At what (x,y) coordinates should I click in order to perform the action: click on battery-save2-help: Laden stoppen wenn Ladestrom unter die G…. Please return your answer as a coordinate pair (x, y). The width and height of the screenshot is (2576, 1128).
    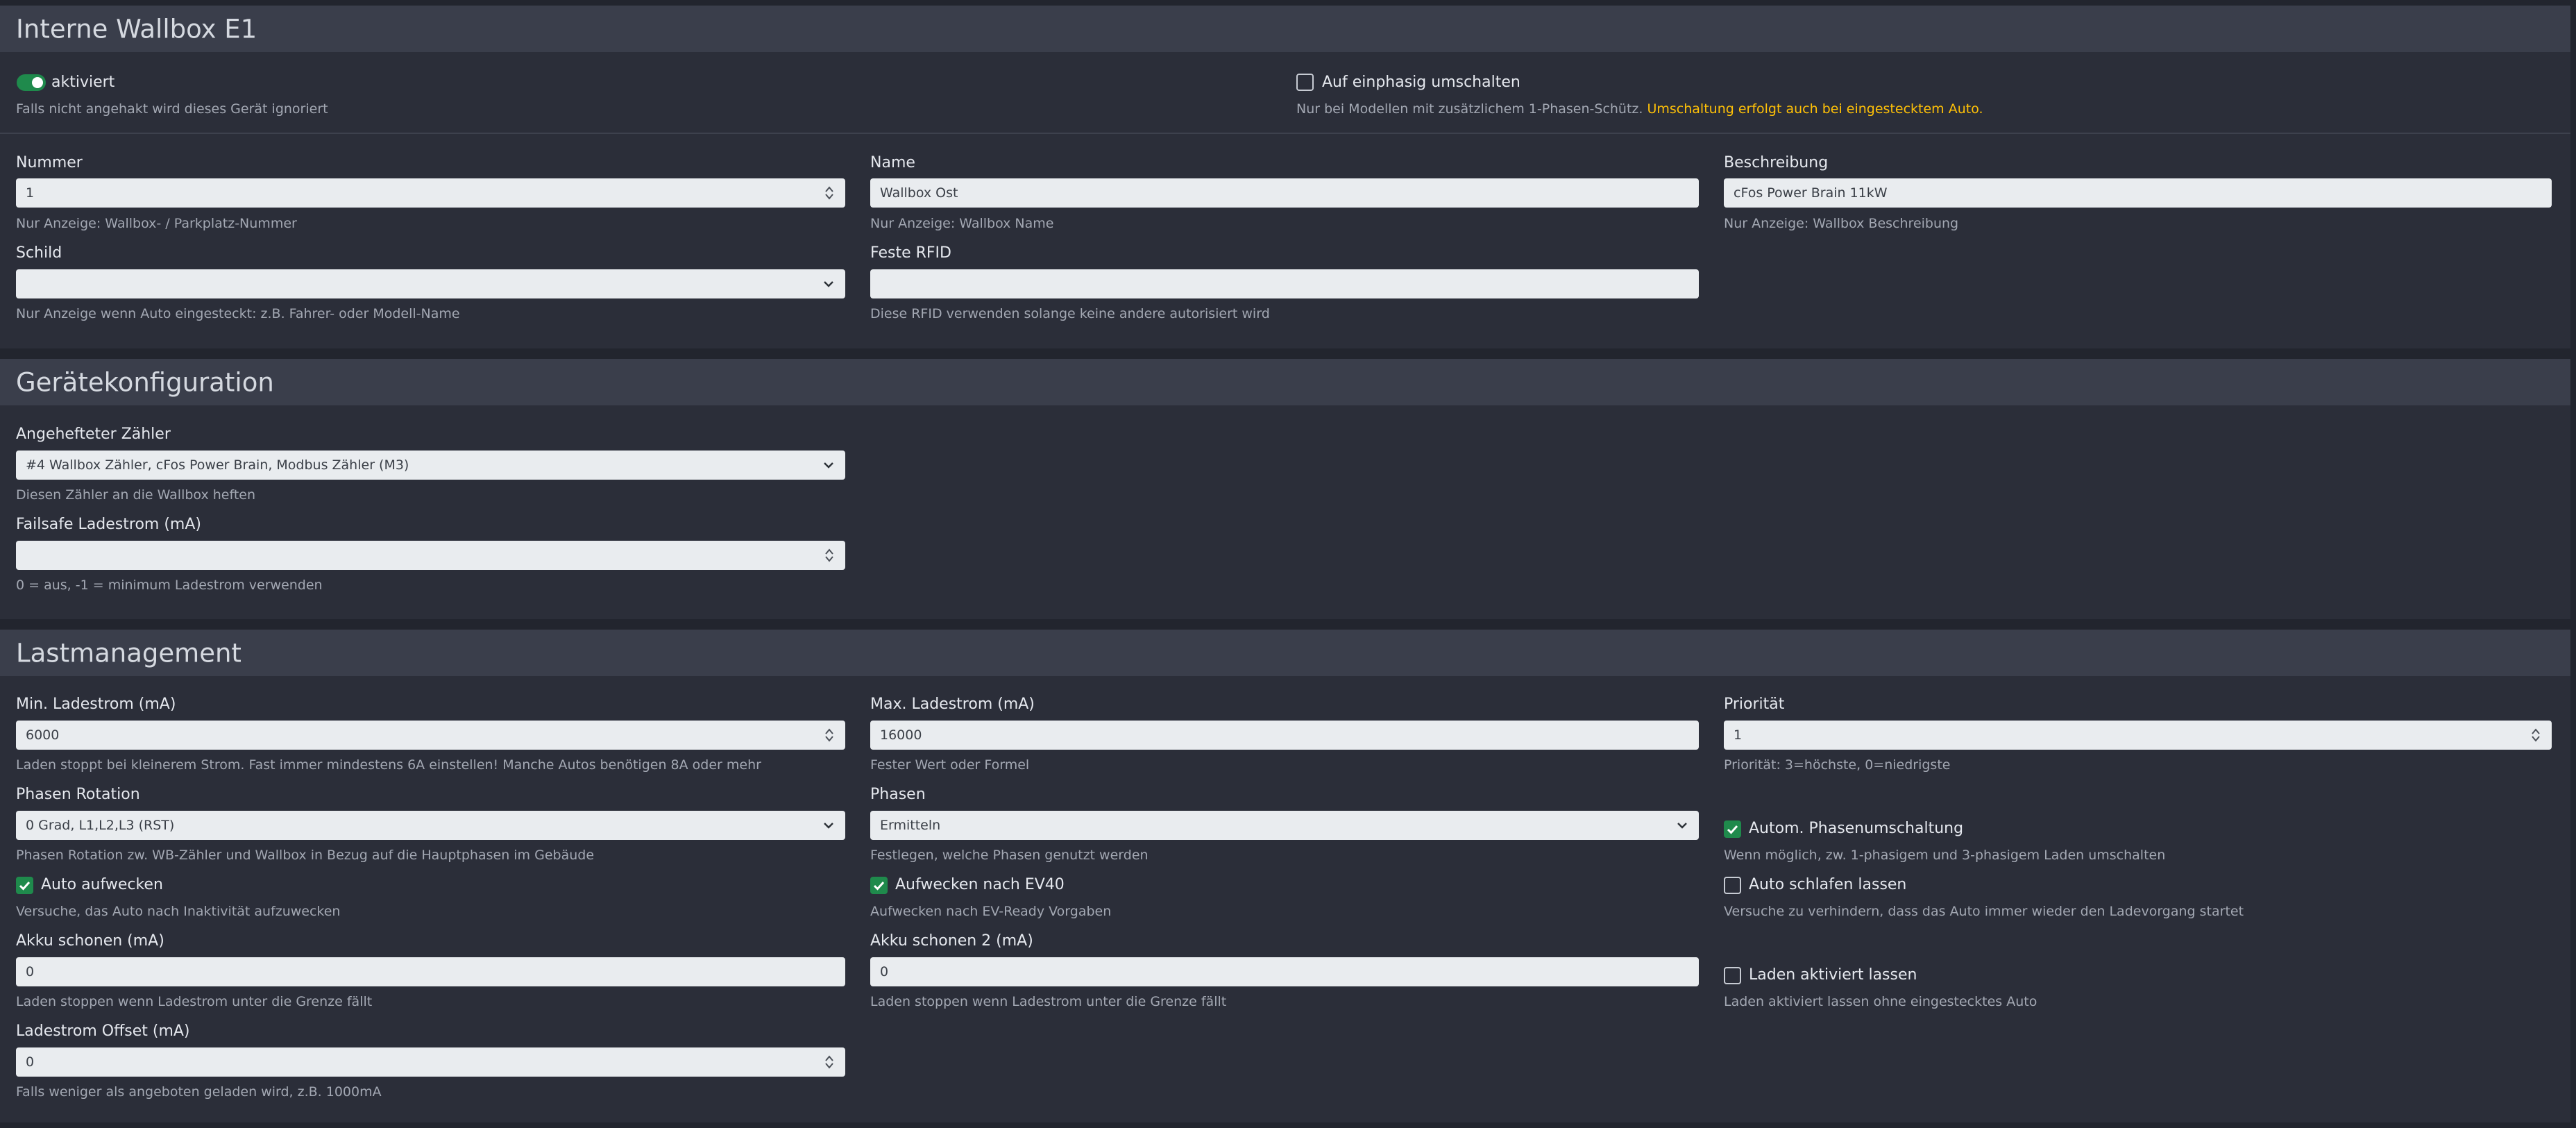
    Looking at the image, I should click on (1048, 1001).